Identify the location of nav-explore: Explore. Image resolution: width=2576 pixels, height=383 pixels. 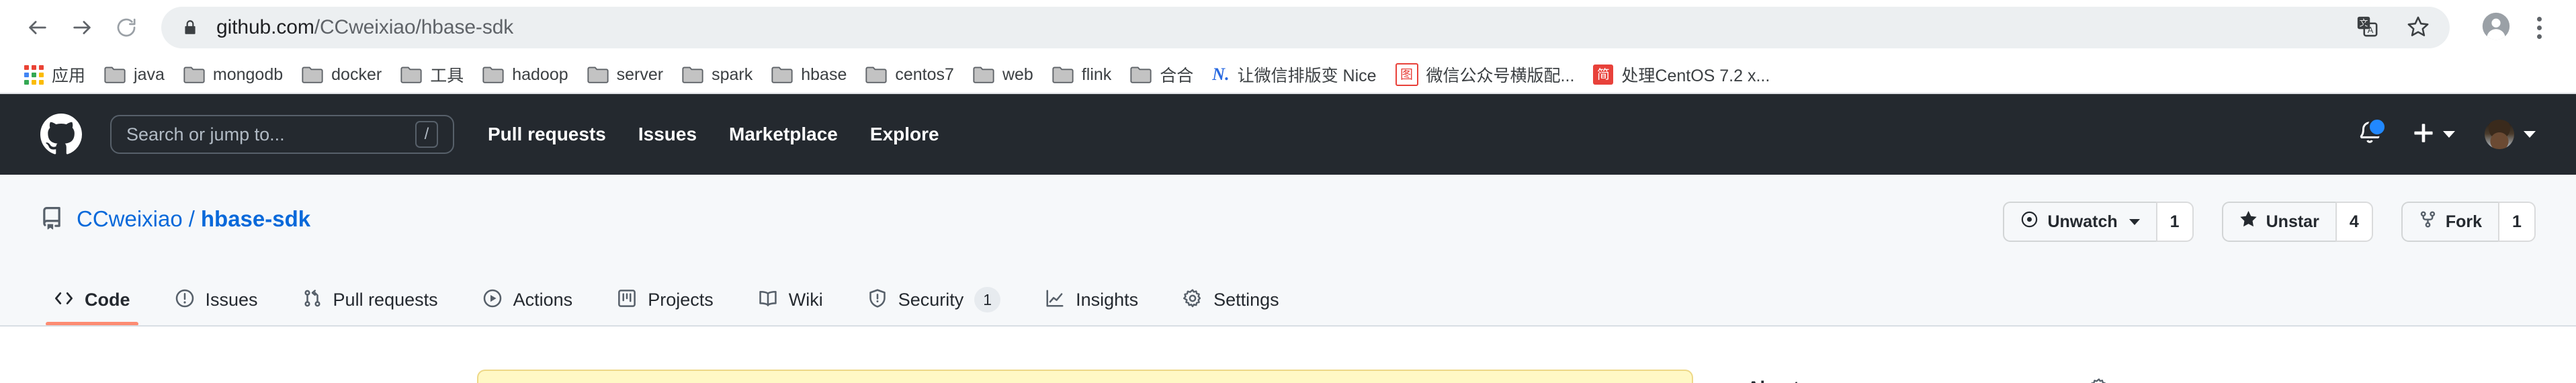
(904, 134).